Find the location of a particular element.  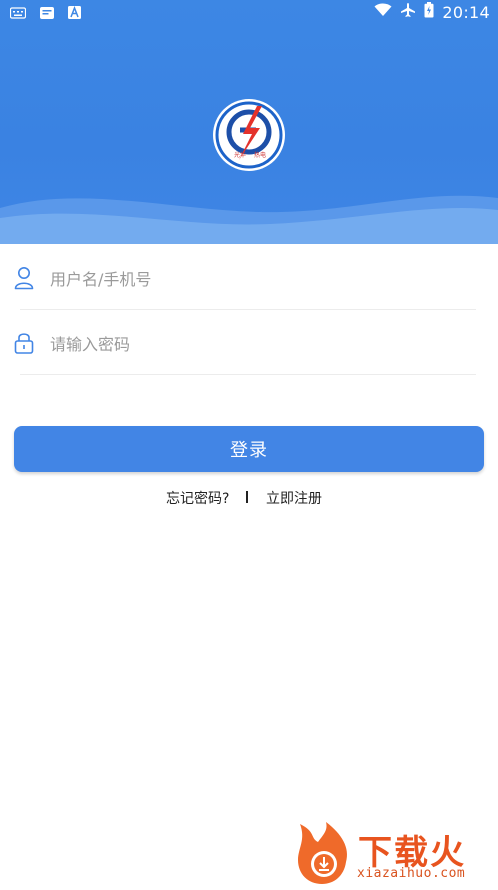

username-divider is located at coordinates (248, 309).